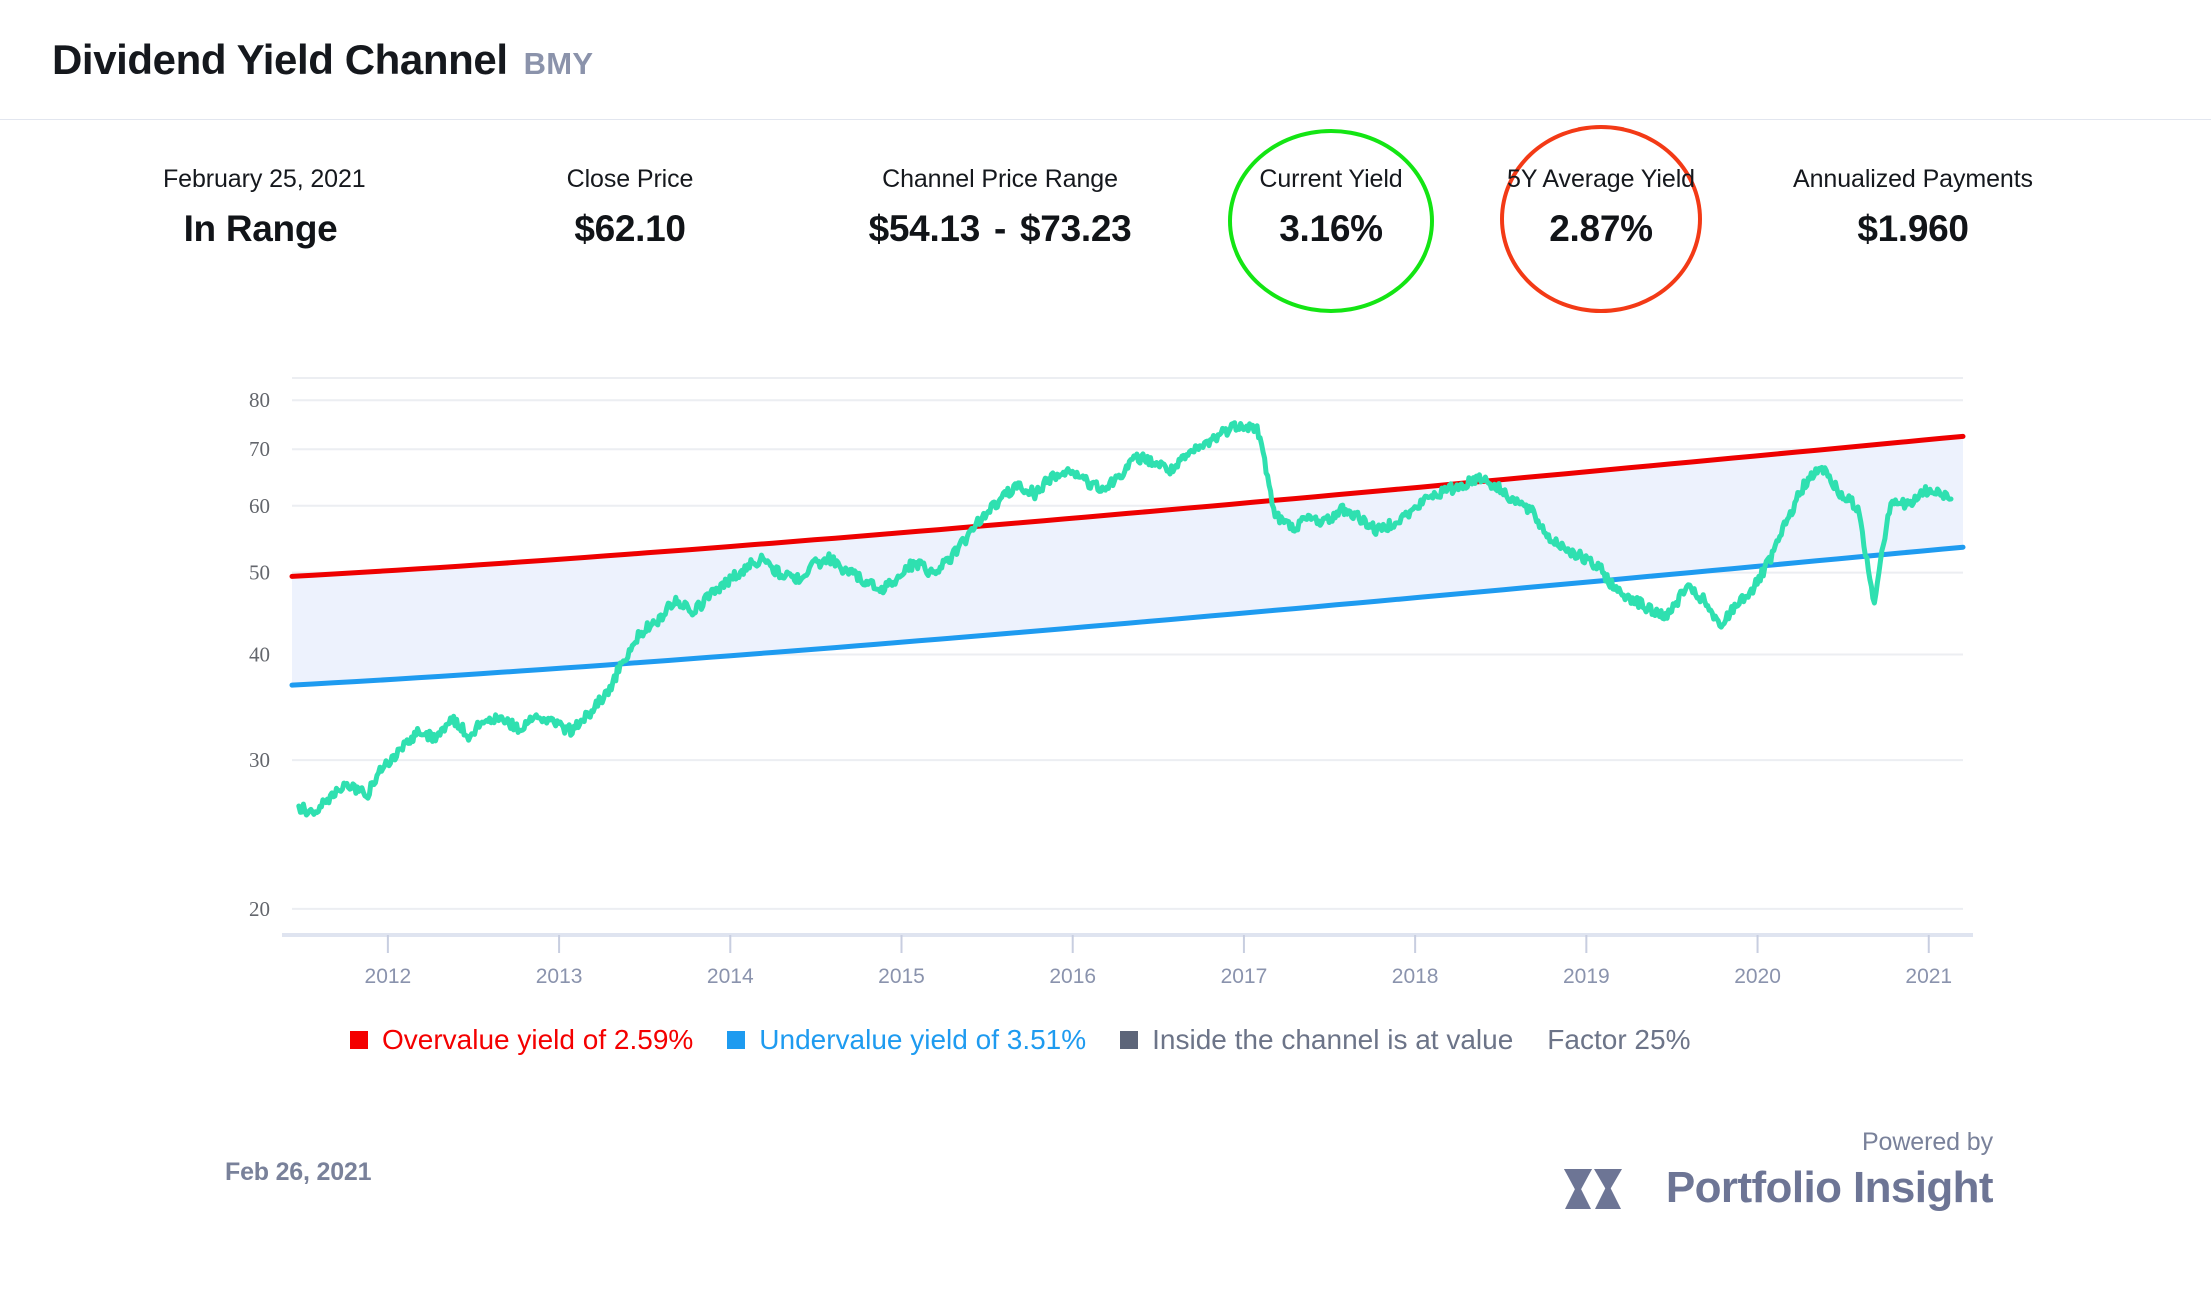 Image resolution: width=2211 pixels, height=1313 pixels. I want to click on x-axis-tick-label: 2013, so click(559, 976).